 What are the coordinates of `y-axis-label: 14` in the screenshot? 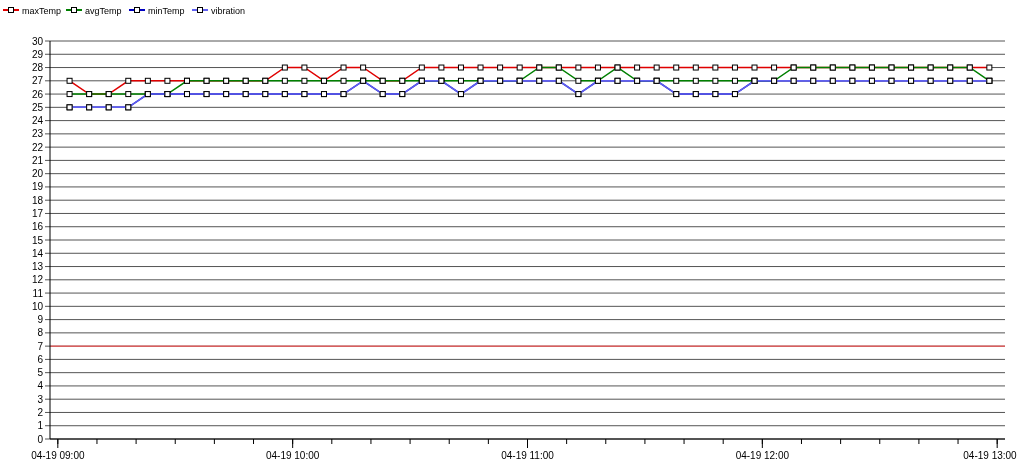 It's located at (37, 253).